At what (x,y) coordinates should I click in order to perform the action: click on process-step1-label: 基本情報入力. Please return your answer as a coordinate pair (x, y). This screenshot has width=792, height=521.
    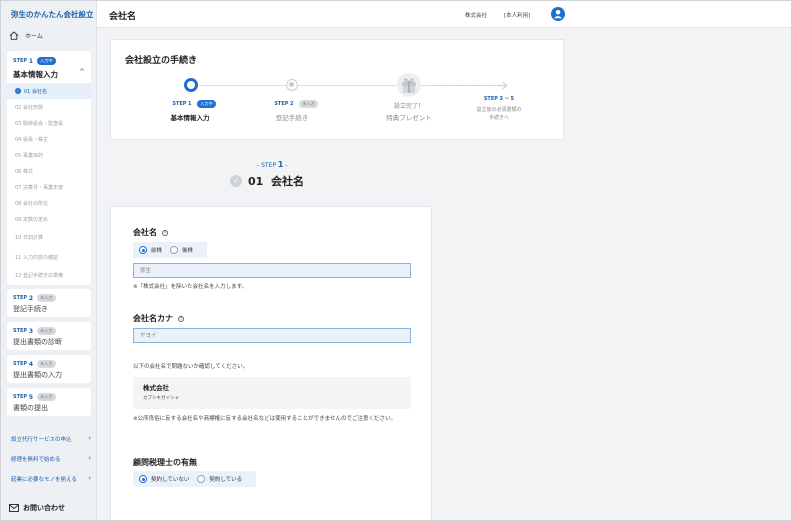
    Looking at the image, I should click on (190, 118).